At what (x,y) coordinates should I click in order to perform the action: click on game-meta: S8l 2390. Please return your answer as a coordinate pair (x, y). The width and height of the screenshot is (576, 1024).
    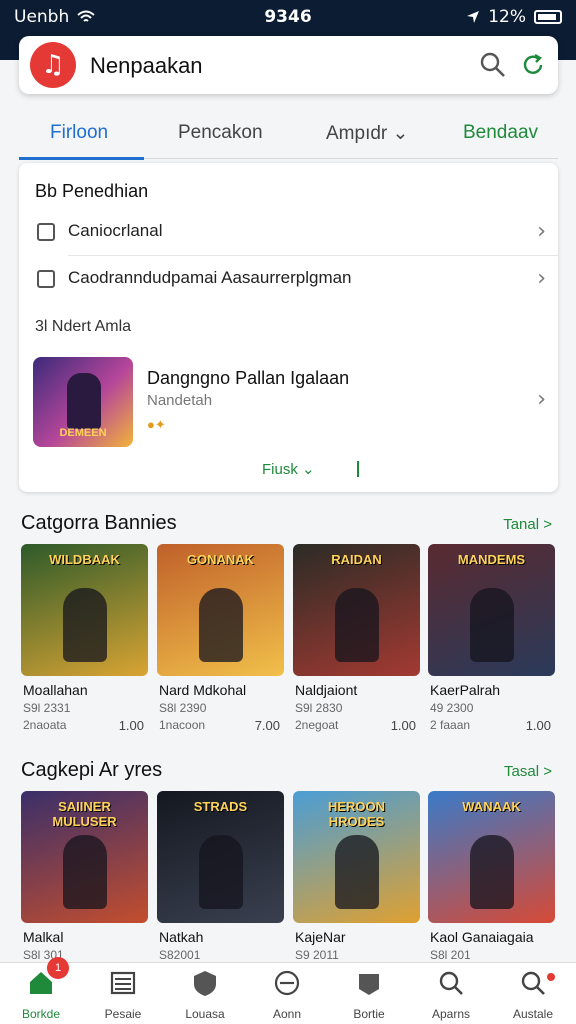
    Looking at the image, I should click on (183, 708).